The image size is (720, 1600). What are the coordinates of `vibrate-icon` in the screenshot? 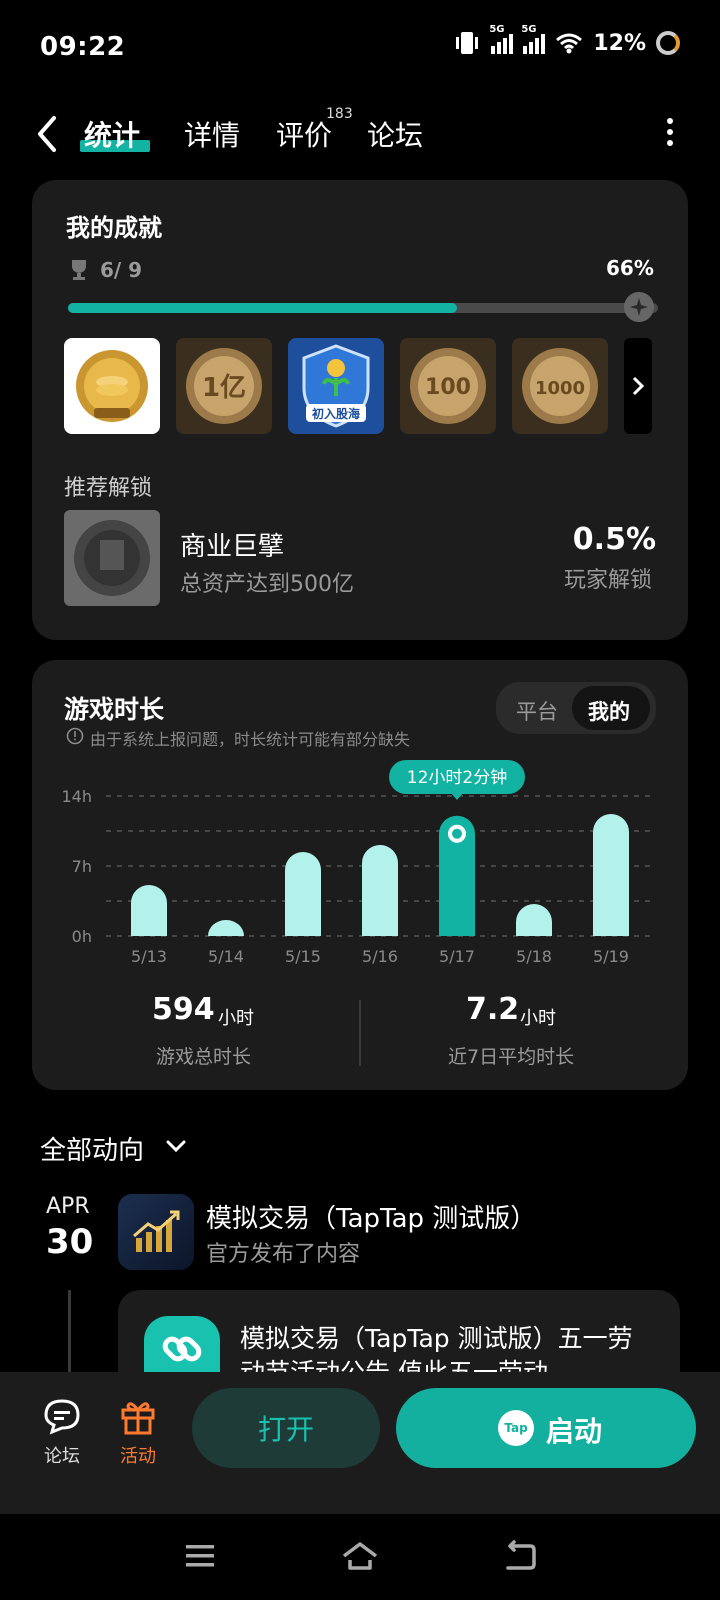 It's located at (467, 43).